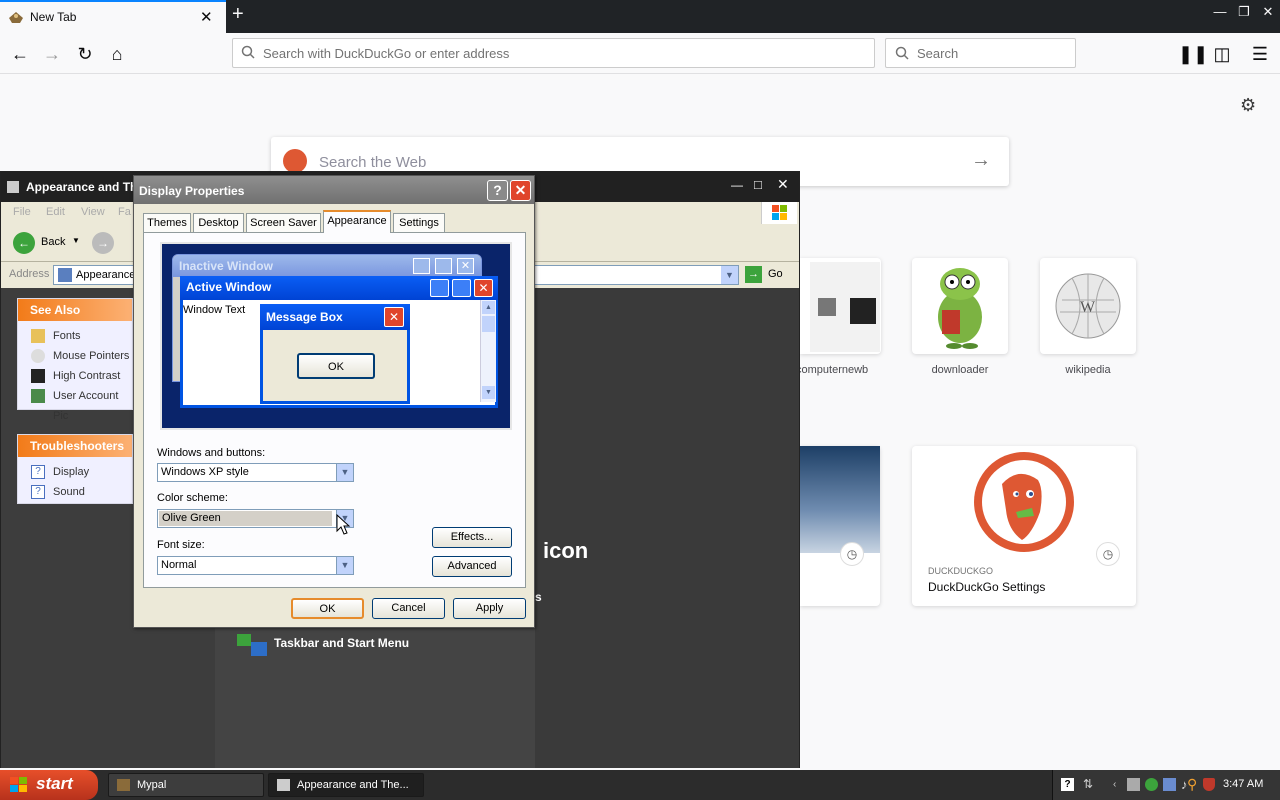 The width and height of the screenshot is (1280, 800). Describe the element at coordinates (1088, 784) in the screenshot. I see `network-icon: ⇅` at that location.